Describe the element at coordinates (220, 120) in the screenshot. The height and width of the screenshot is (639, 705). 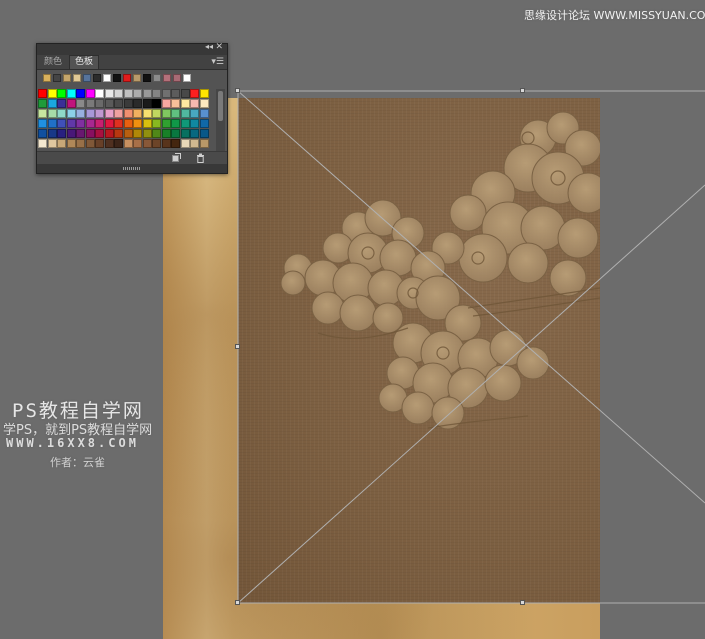
I see `panel-scrollbar` at that location.